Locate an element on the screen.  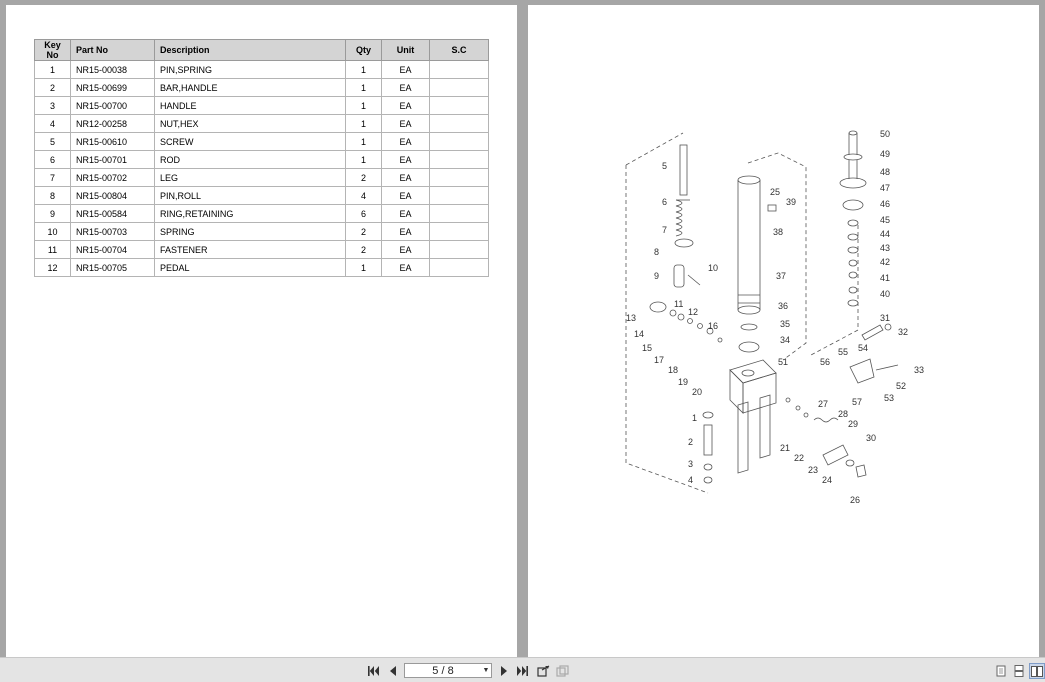
cell-part-no: NR15-00703 is located at coordinates (112, 231).